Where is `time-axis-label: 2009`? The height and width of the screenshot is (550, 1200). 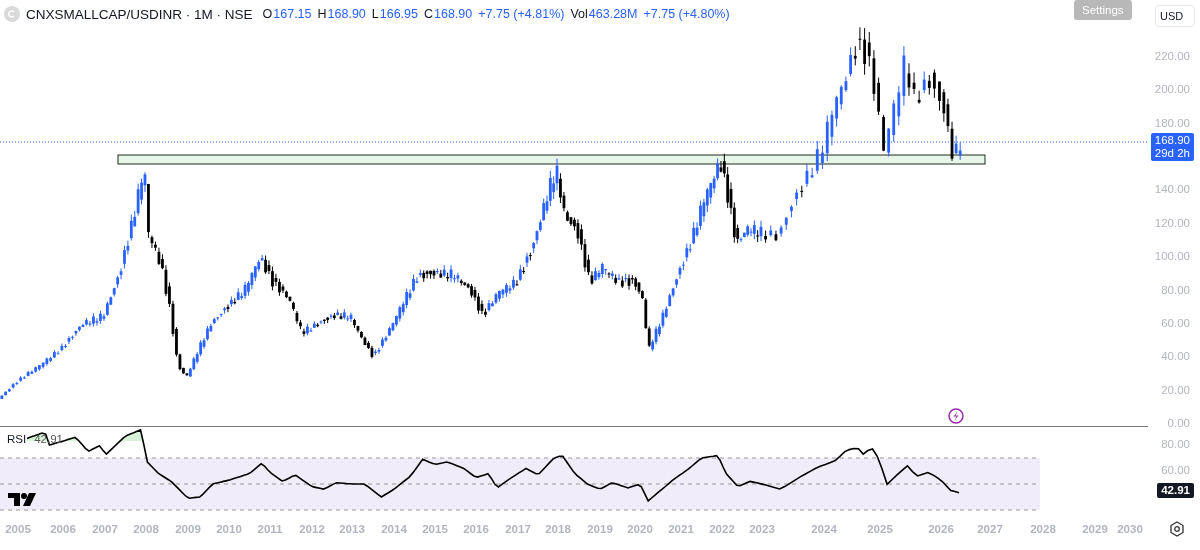
time-axis-label: 2009 is located at coordinates (188, 529).